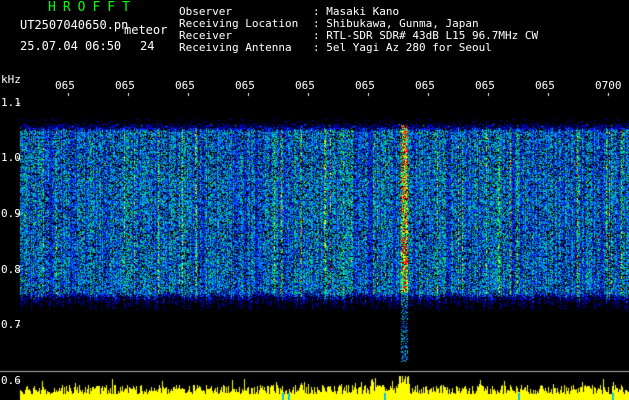 This screenshot has width=629, height=400. What do you see at coordinates (11, 158) in the screenshot?
I see `y-tick-label: 1.0` at bounding box center [11, 158].